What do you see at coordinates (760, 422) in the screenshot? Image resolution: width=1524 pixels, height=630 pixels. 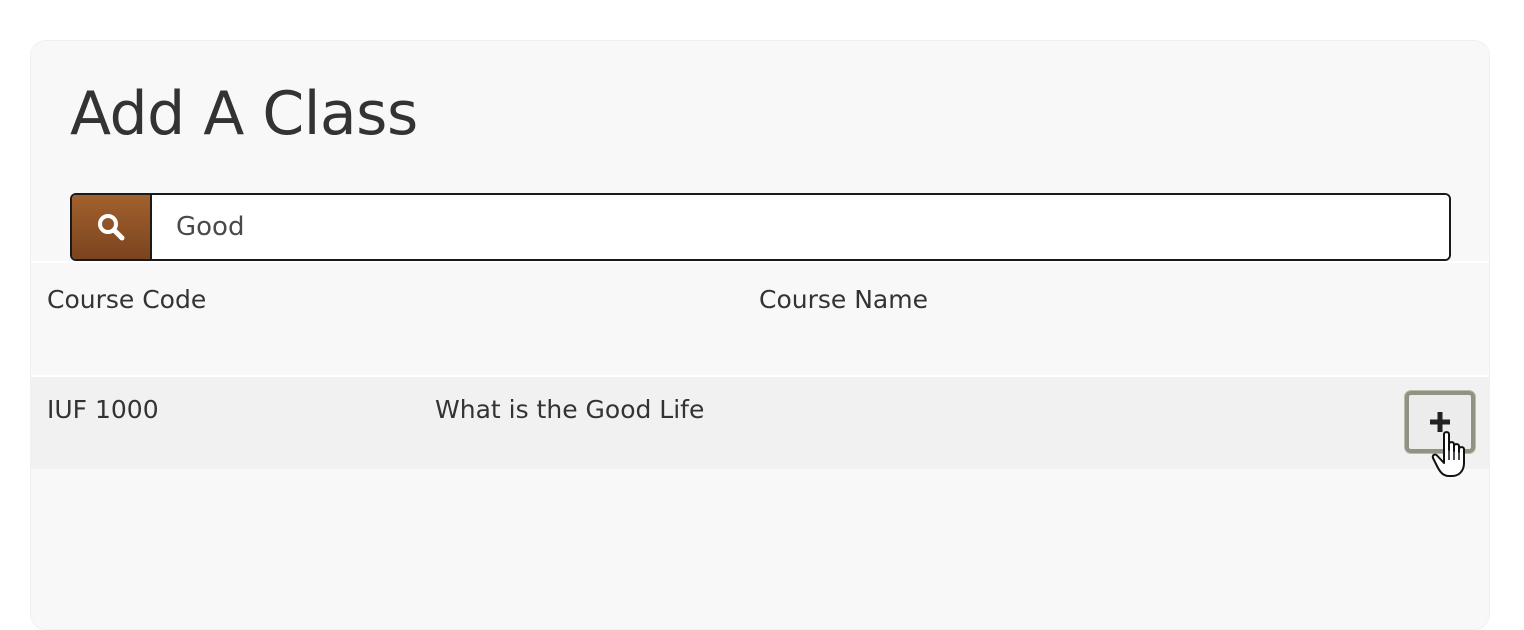 I see `table-row: IUF 1000 What is the Good Life` at bounding box center [760, 422].